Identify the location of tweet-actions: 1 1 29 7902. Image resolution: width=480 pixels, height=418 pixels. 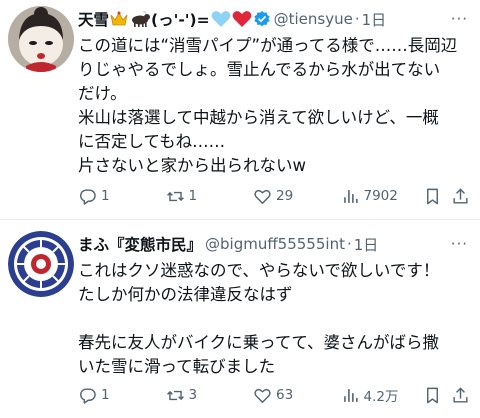
(274, 196).